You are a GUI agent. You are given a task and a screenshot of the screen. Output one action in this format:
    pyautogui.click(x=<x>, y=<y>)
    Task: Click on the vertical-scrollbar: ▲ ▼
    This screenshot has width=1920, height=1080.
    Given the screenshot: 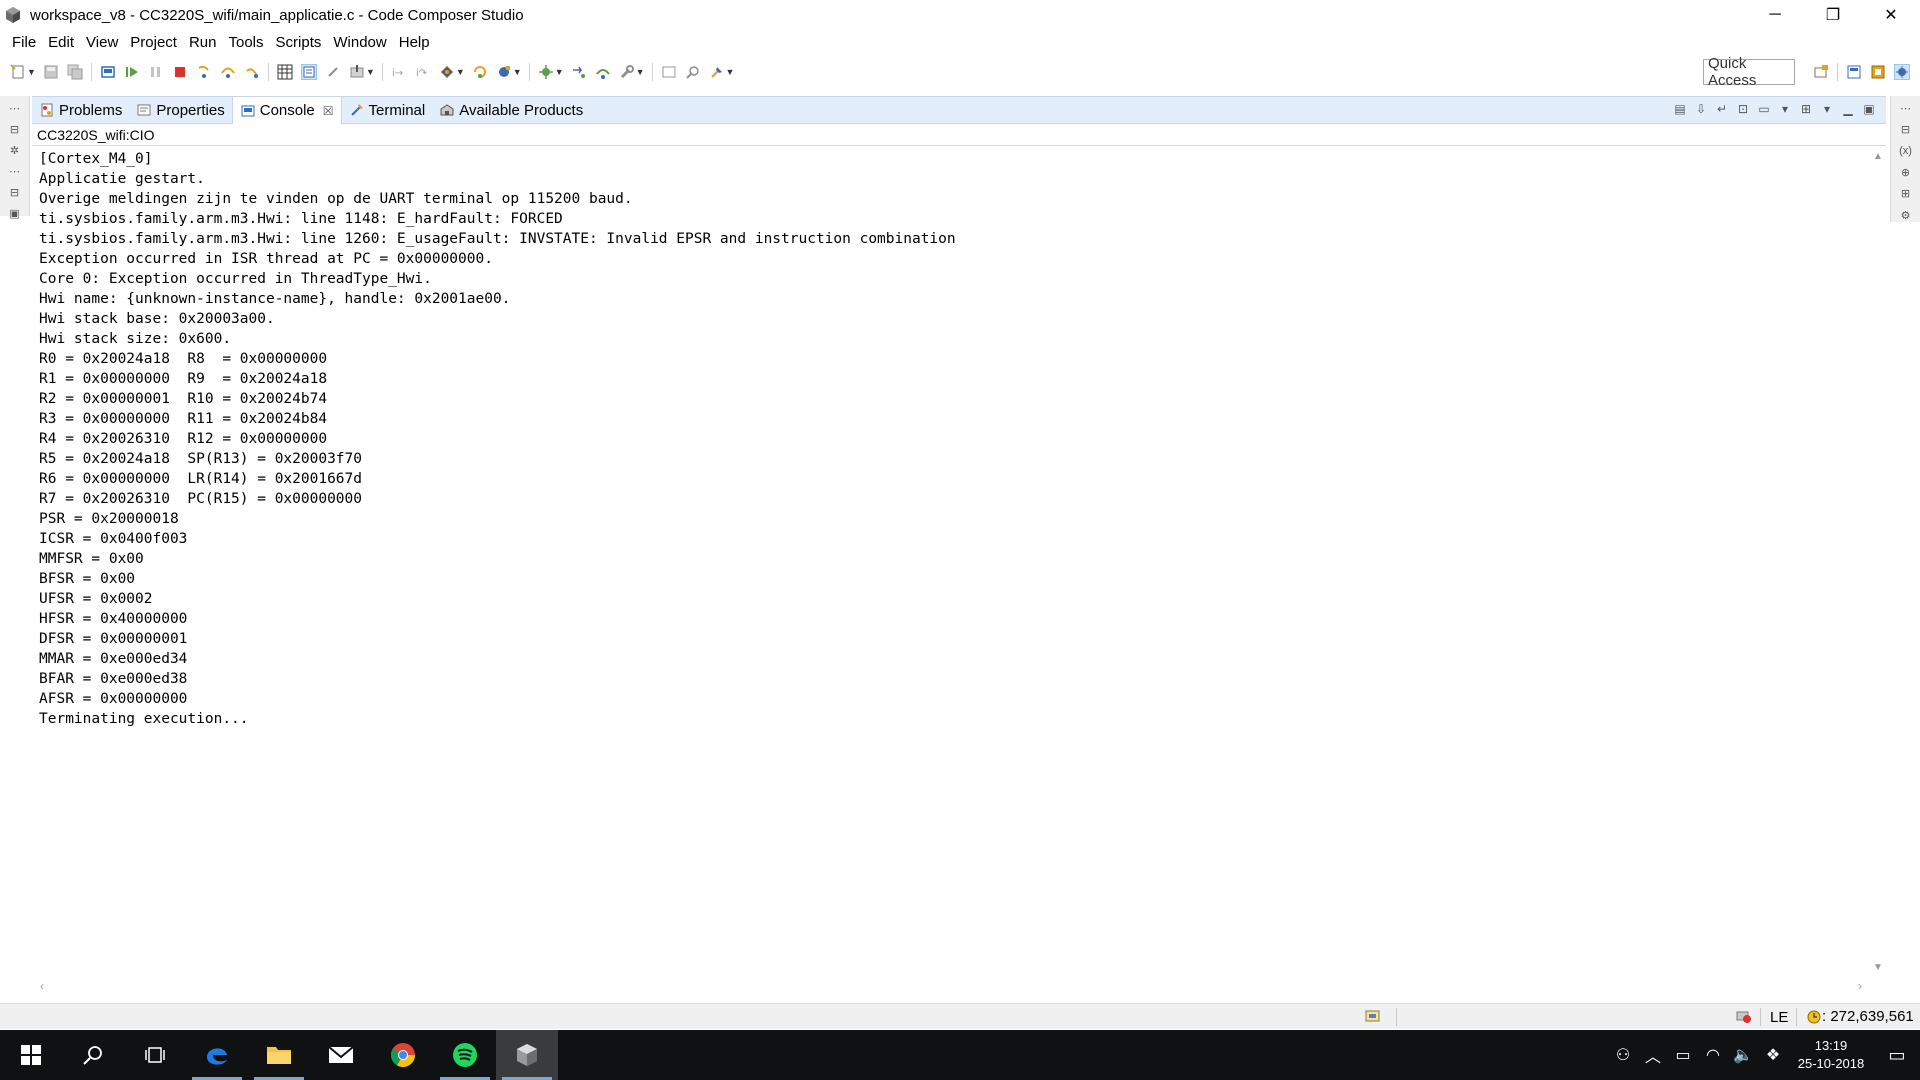 What is the action you would take?
    pyautogui.click(x=1878, y=563)
    